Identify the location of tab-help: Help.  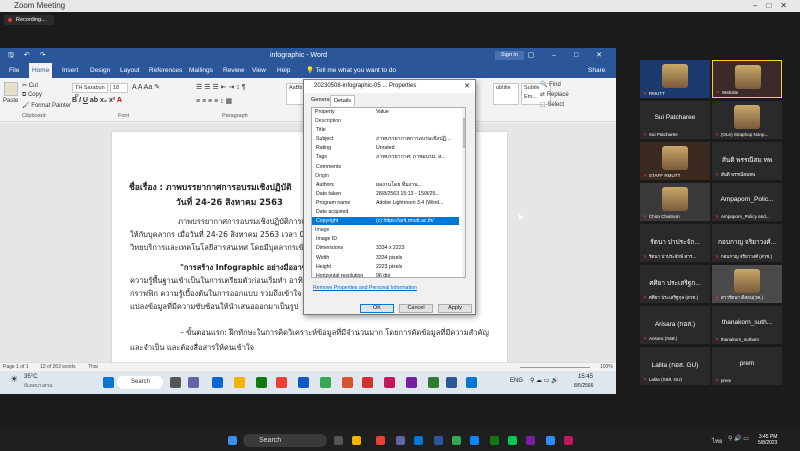
(283, 70).